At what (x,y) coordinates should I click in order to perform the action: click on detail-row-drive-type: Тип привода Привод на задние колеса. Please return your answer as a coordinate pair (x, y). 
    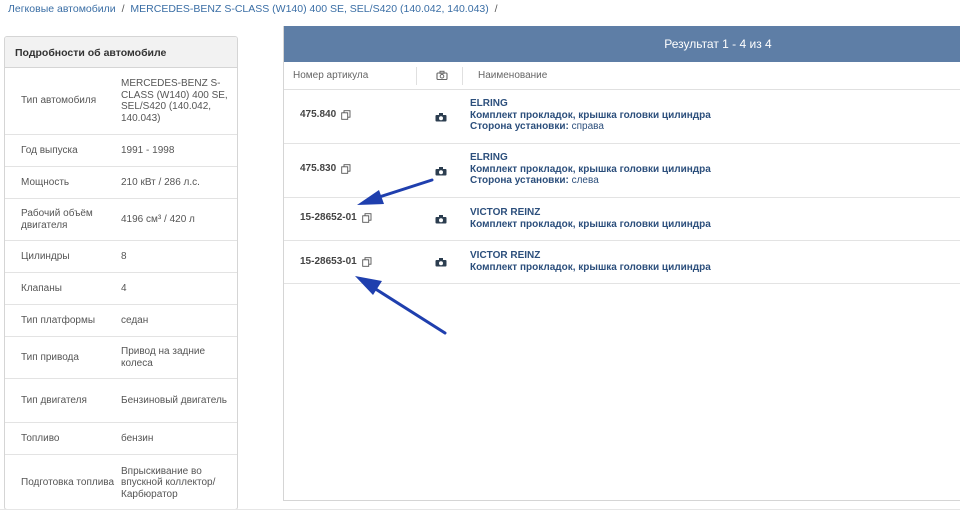
    Looking at the image, I should click on (121, 358).